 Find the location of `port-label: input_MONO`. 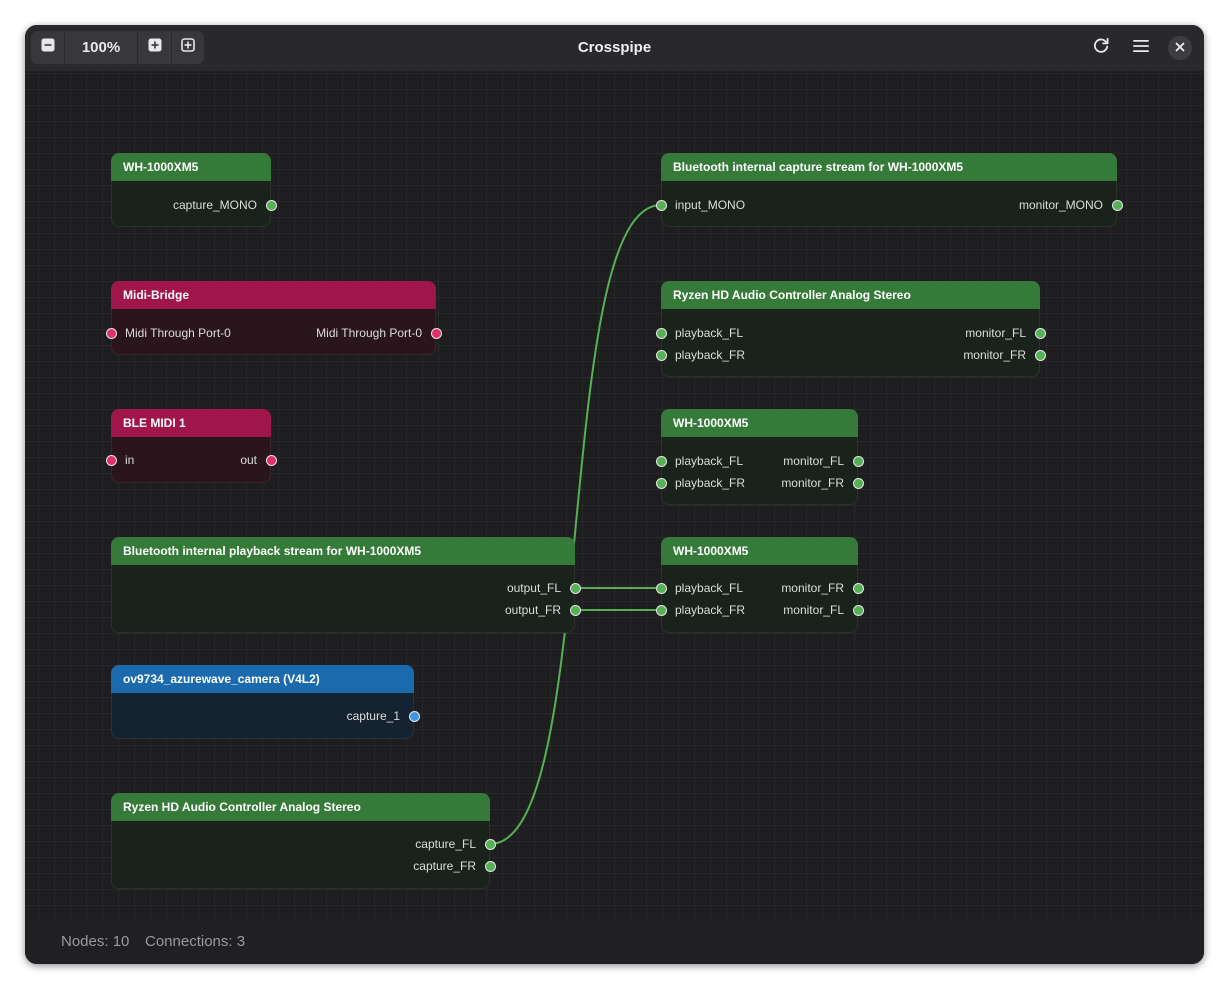

port-label: input_MONO is located at coordinates (710, 205).